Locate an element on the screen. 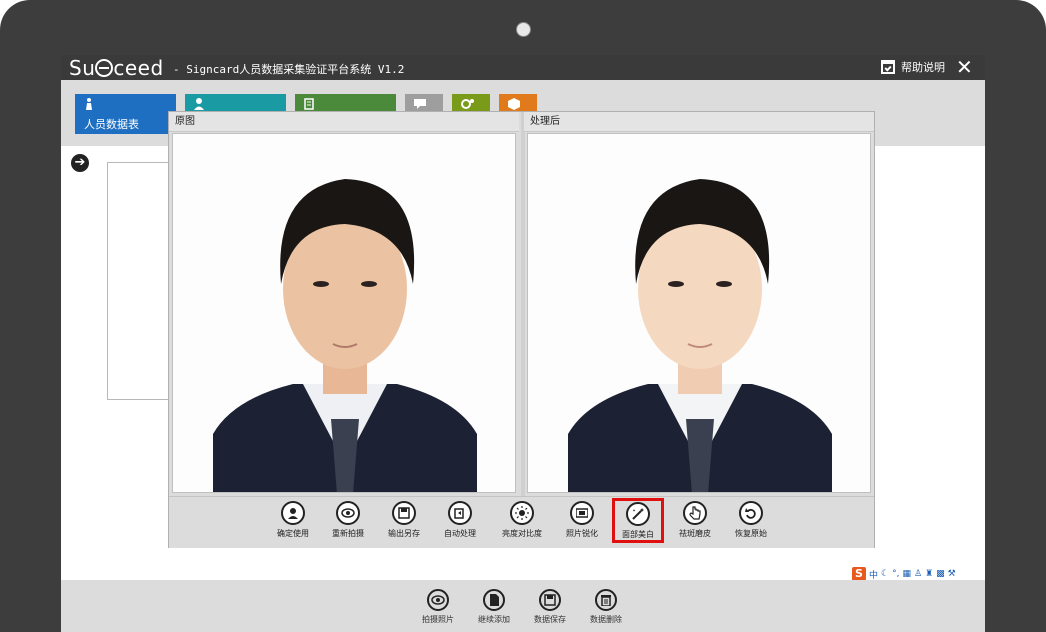 This screenshot has height=632, width=1046. freckle-smooth-button: 祛斑磨皮 is located at coordinates (695, 520).